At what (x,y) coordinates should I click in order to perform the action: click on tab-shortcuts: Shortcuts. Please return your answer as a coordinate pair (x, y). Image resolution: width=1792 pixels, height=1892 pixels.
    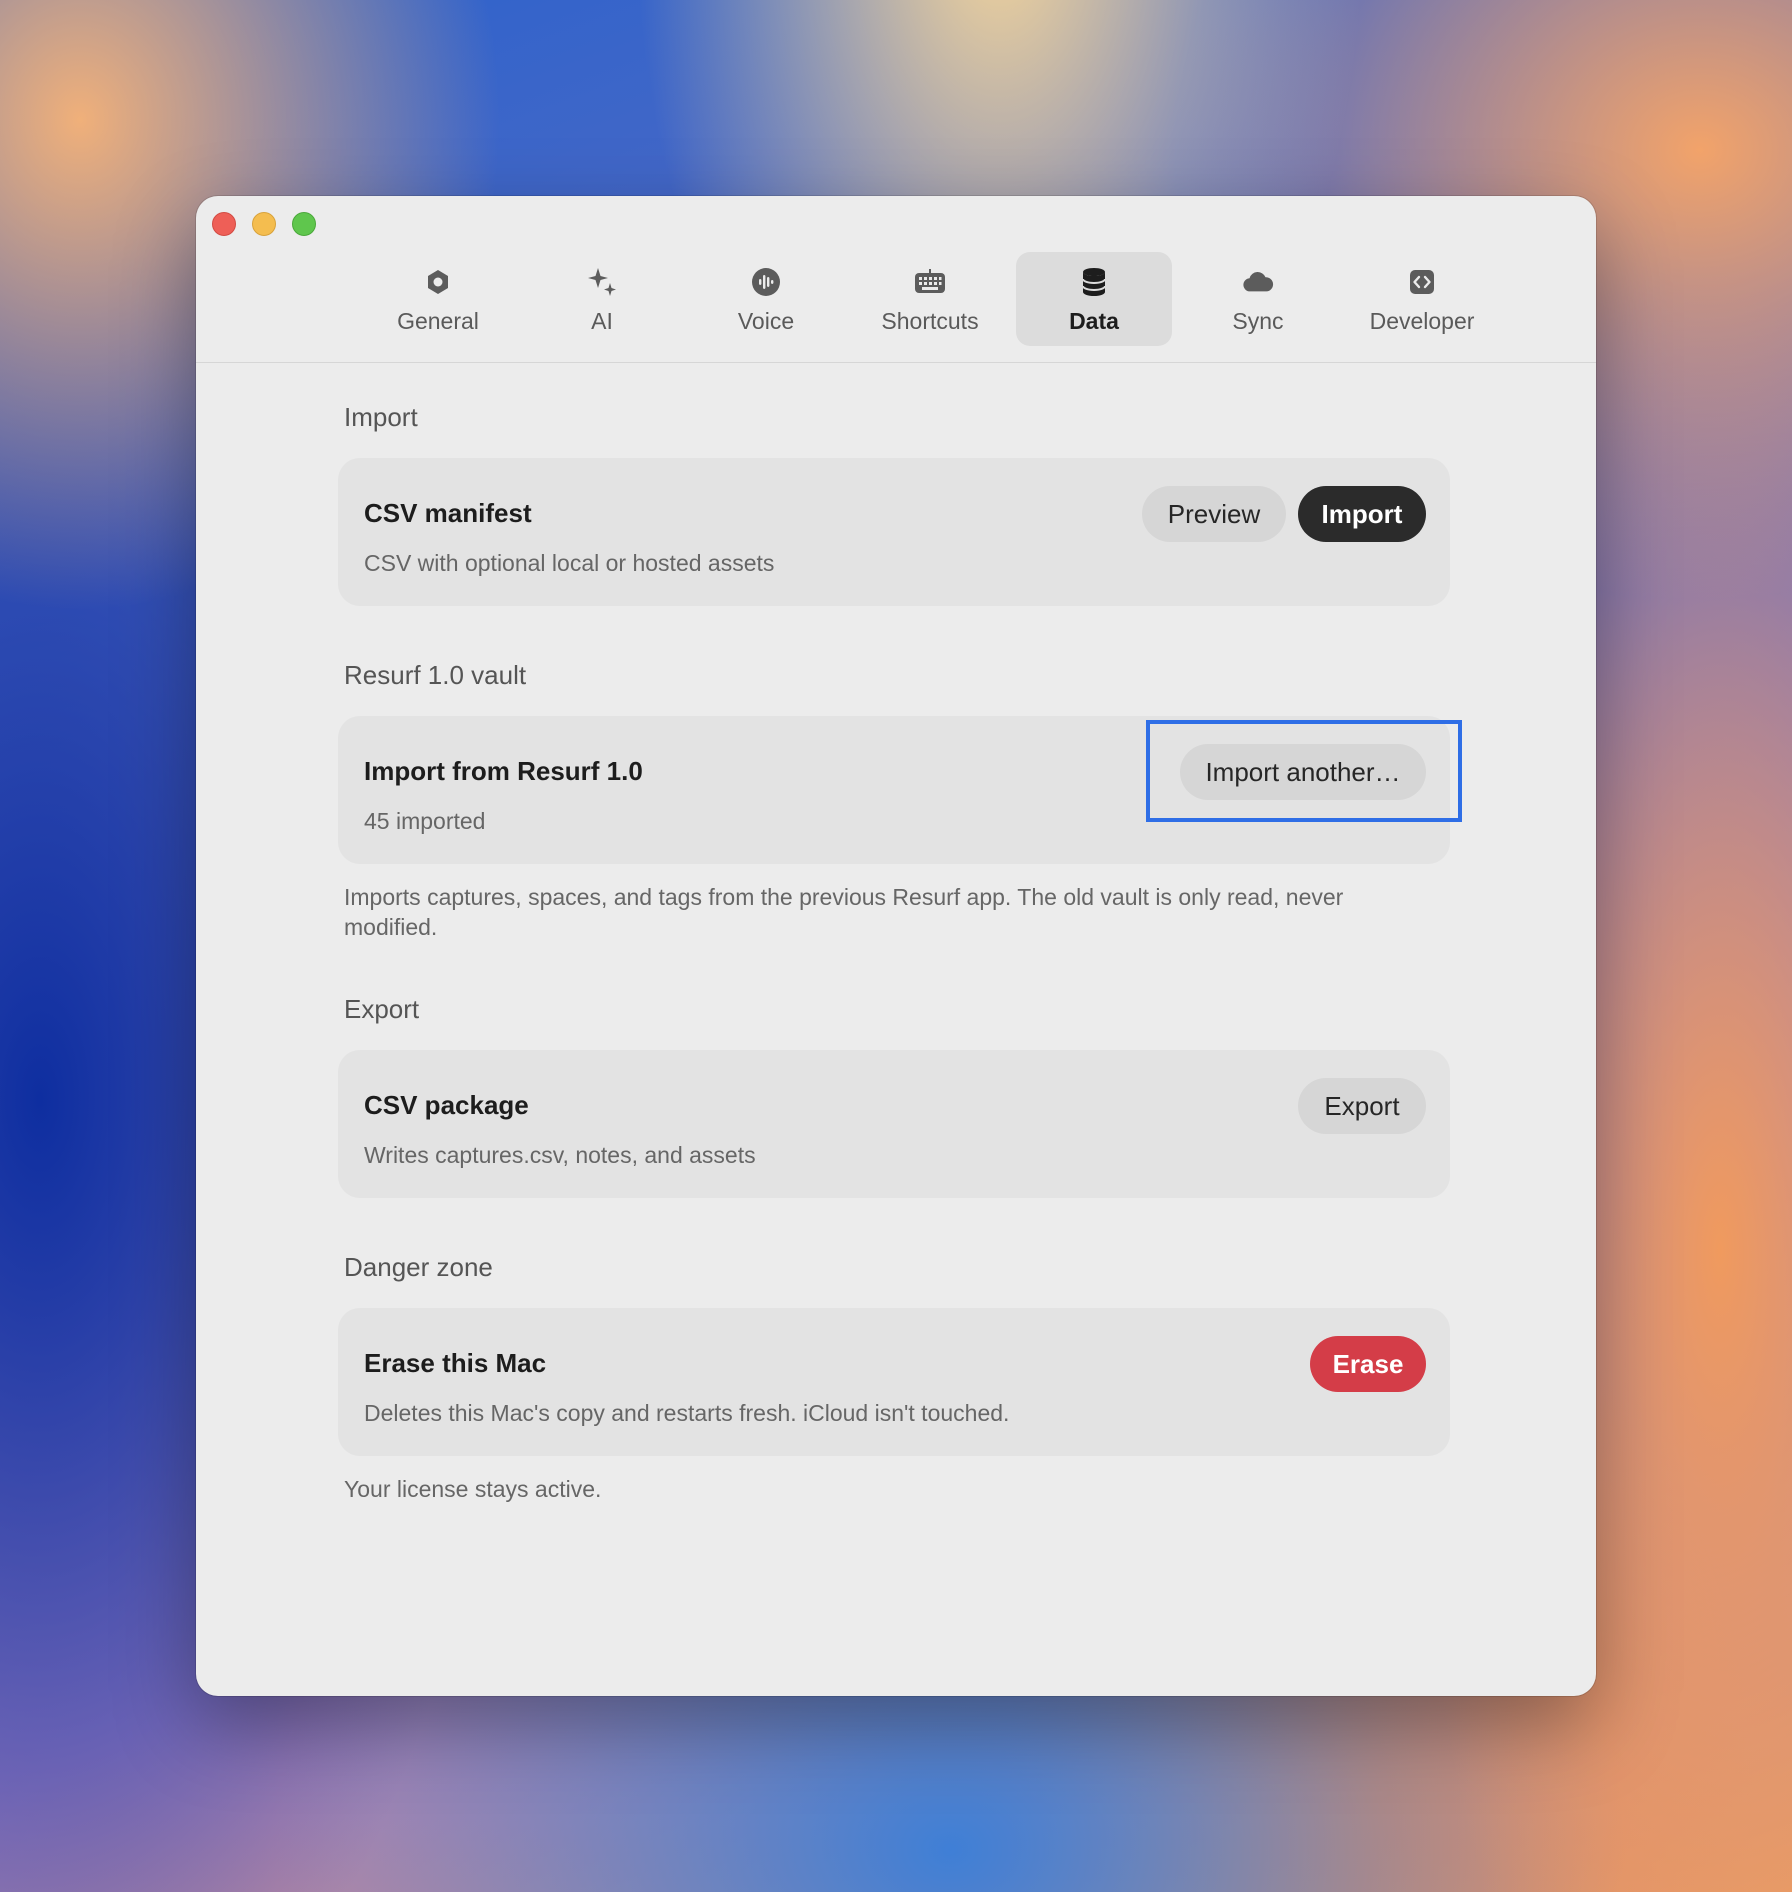
    Looking at the image, I should click on (930, 299).